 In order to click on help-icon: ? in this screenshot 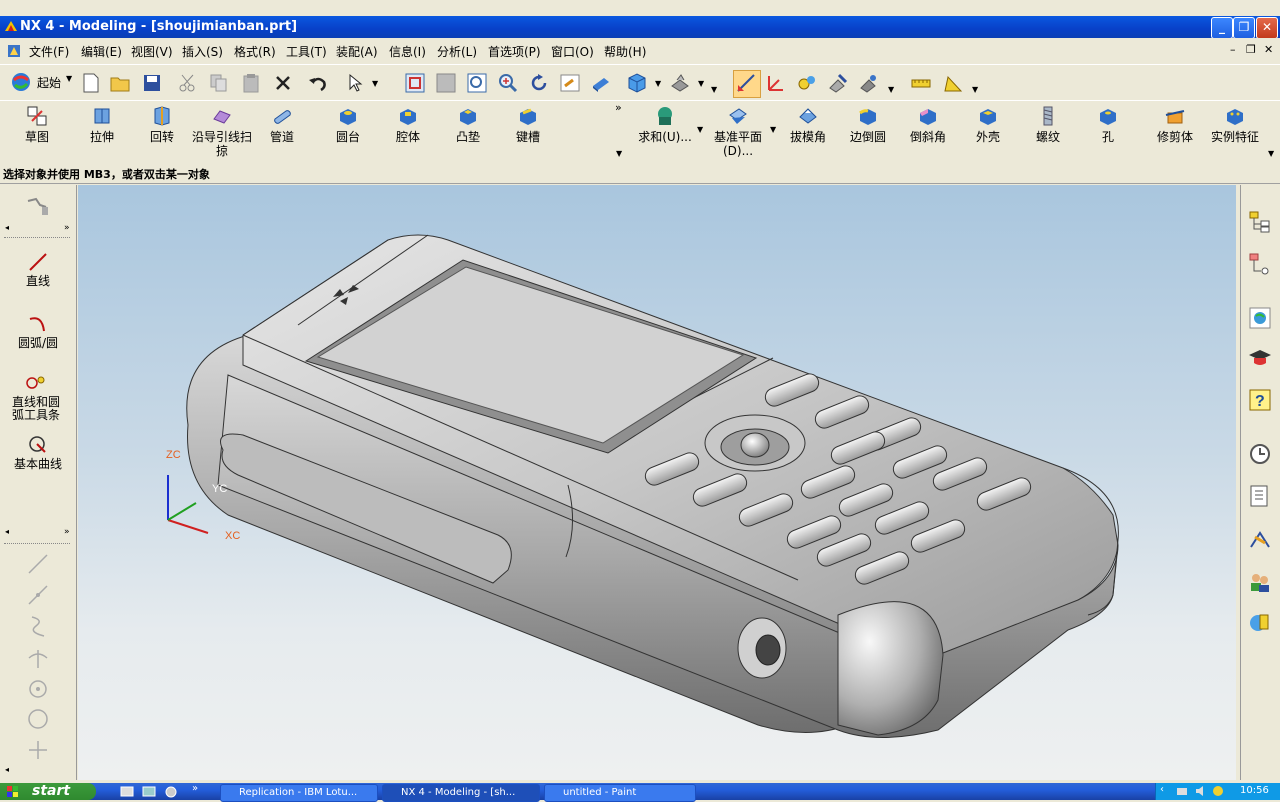, I will do `click(1260, 400)`.